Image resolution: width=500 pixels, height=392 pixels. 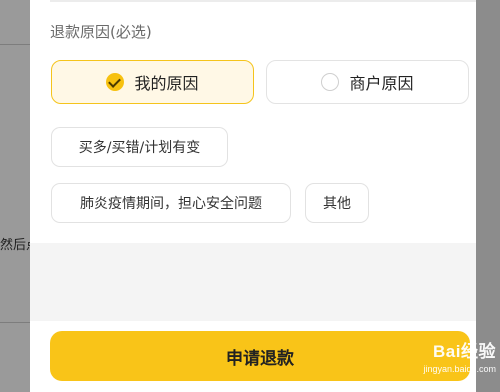 I want to click on background-page, so click(x=15, y=196).